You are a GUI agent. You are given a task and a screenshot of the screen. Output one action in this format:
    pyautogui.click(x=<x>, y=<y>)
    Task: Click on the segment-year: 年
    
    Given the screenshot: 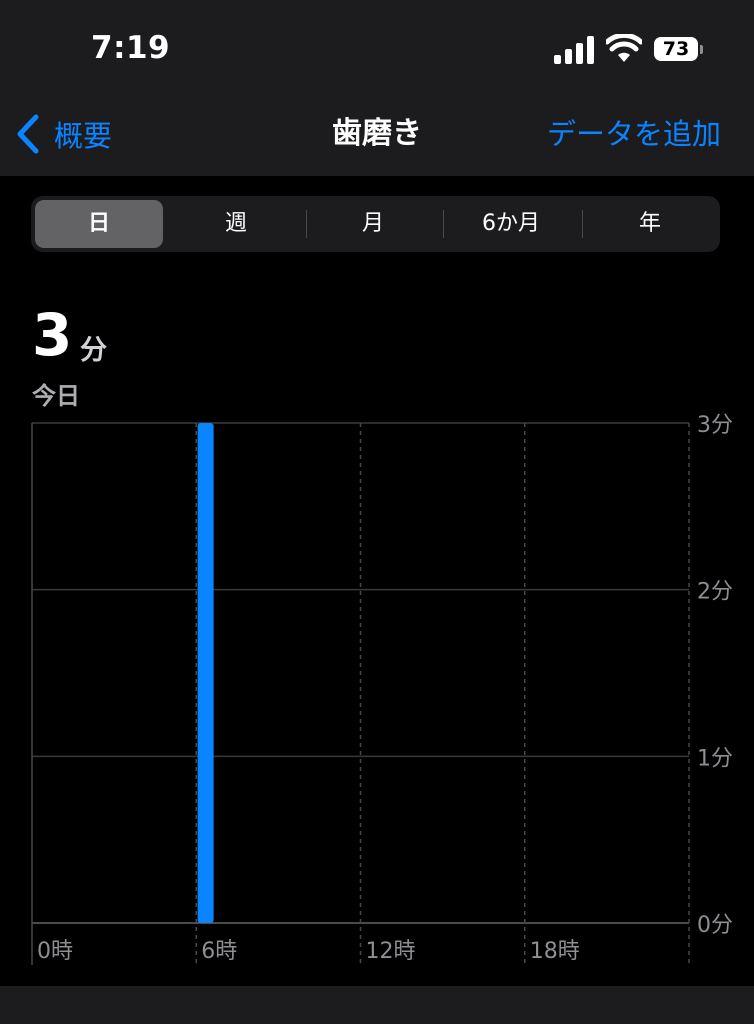 What is the action you would take?
    pyautogui.click(x=650, y=224)
    